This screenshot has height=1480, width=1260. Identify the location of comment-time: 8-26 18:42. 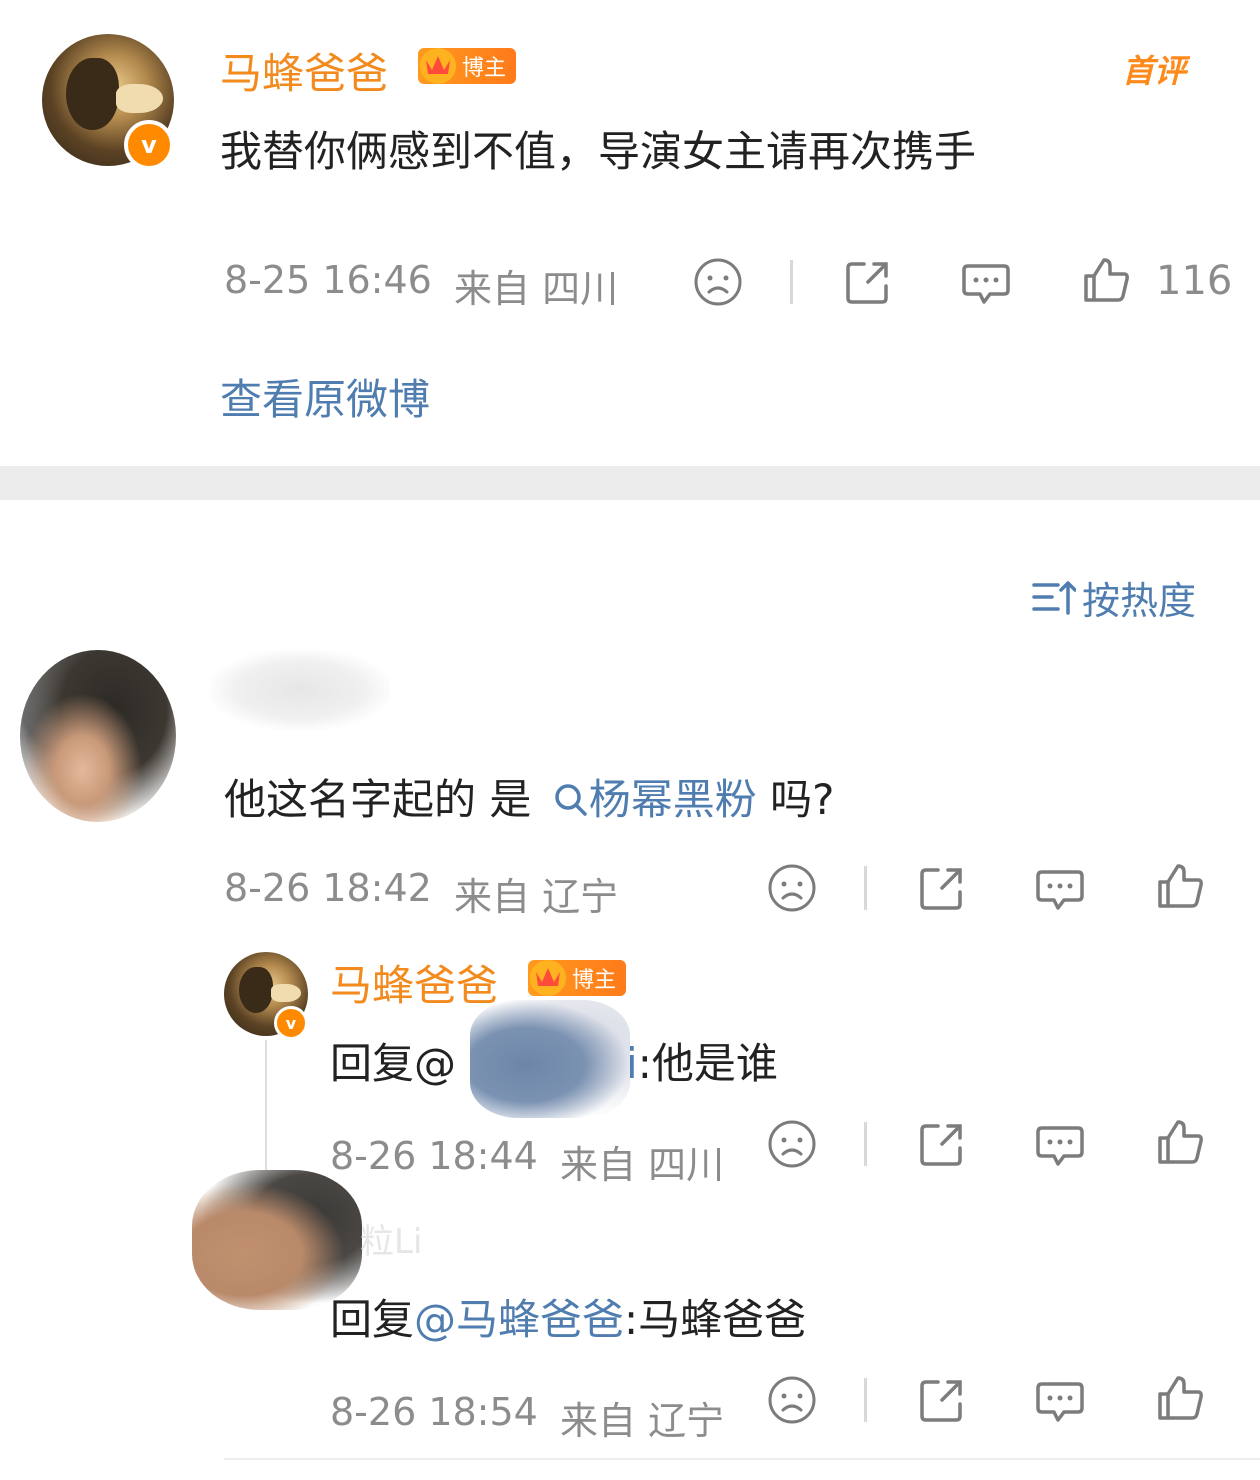
(328, 888).